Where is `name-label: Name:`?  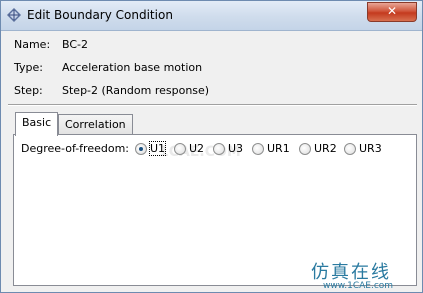 name-label: Name: is located at coordinates (32, 44).